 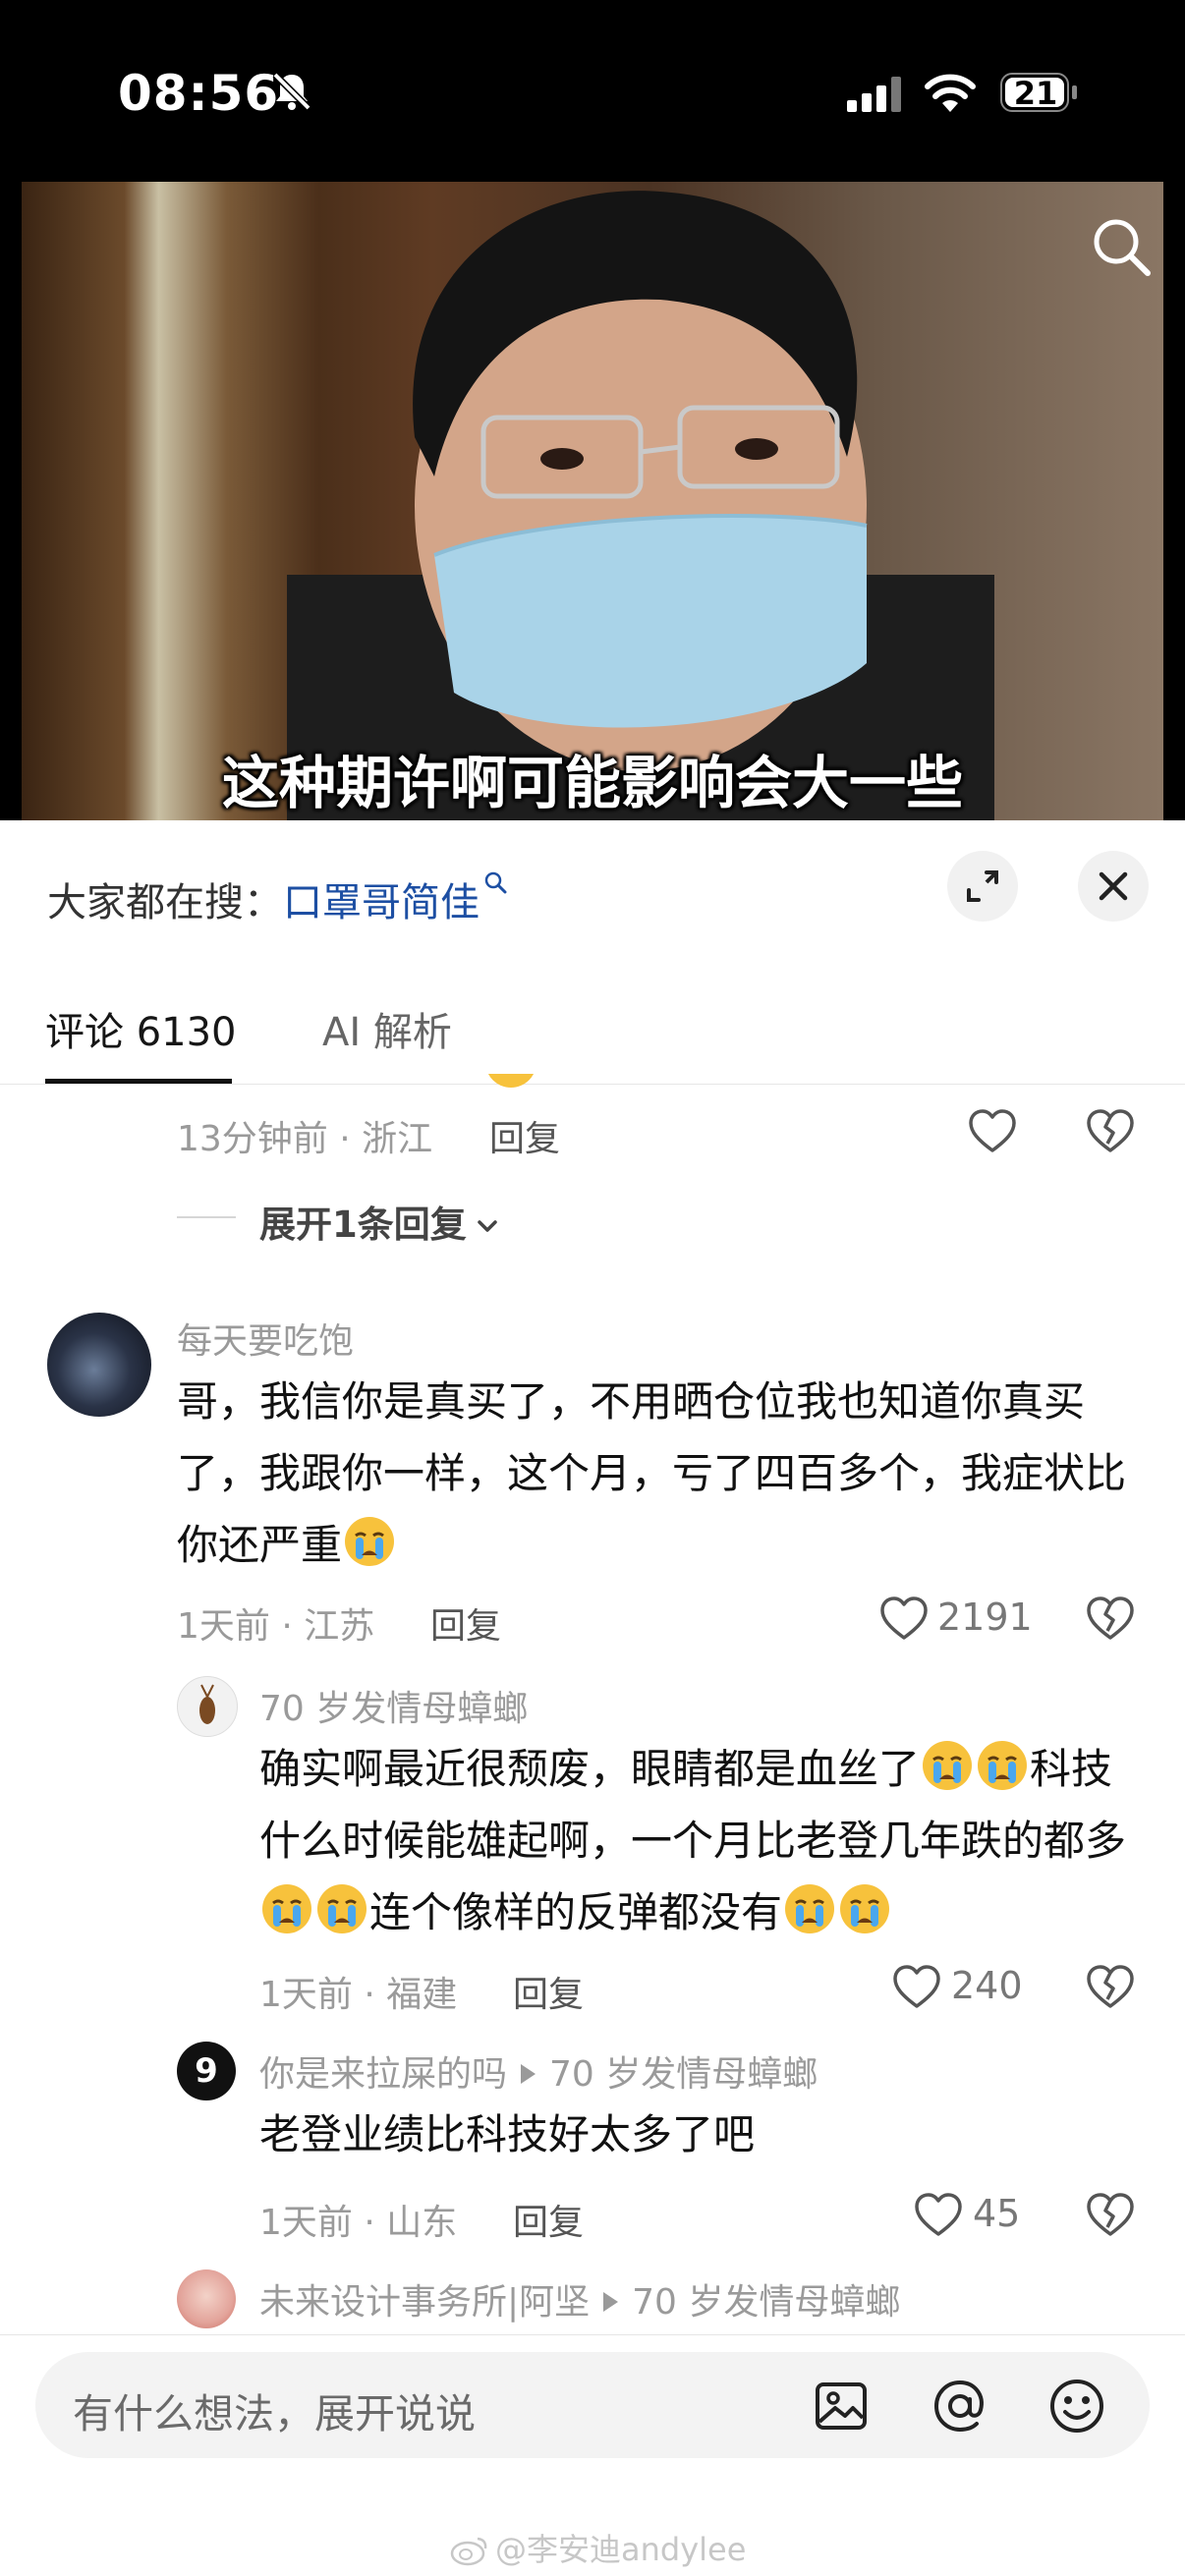 What do you see at coordinates (469, 2551) in the screenshot?
I see `weibo-icon` at bounding box center [469, 2551].